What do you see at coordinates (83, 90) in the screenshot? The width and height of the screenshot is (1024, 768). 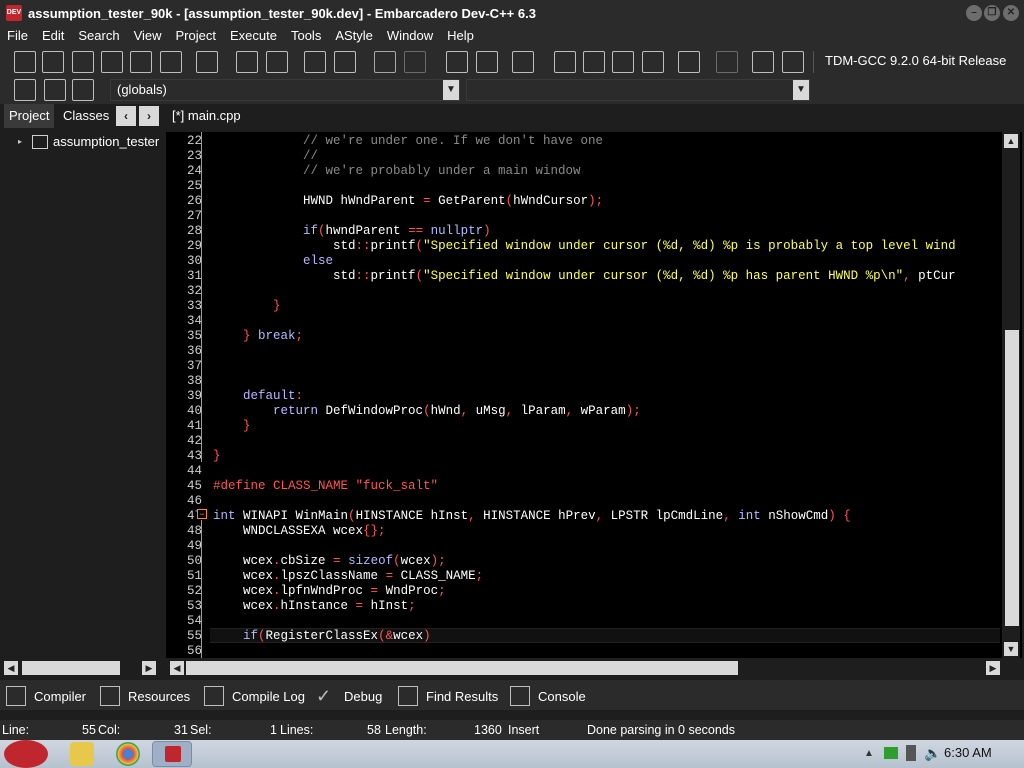 I see `bookmarks-icon` at bounding box center [83, 90].